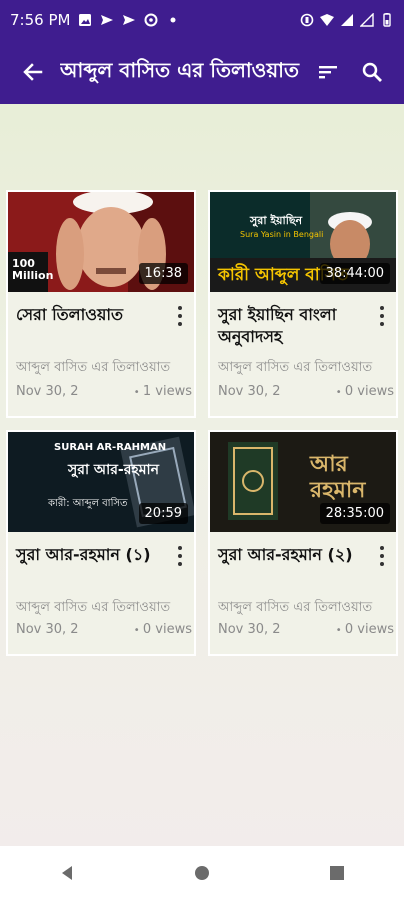 The image size is (404, 900). I want to click on sort-icon, so click(328, 72).